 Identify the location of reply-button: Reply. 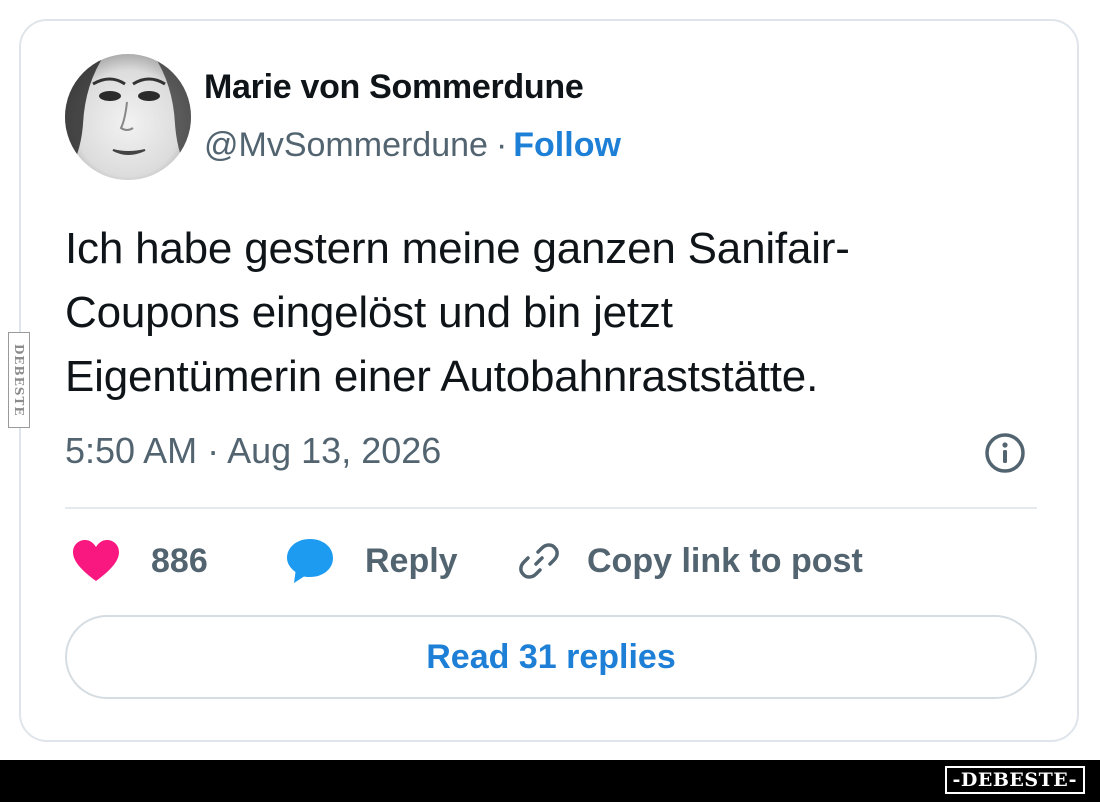
(371, 561).